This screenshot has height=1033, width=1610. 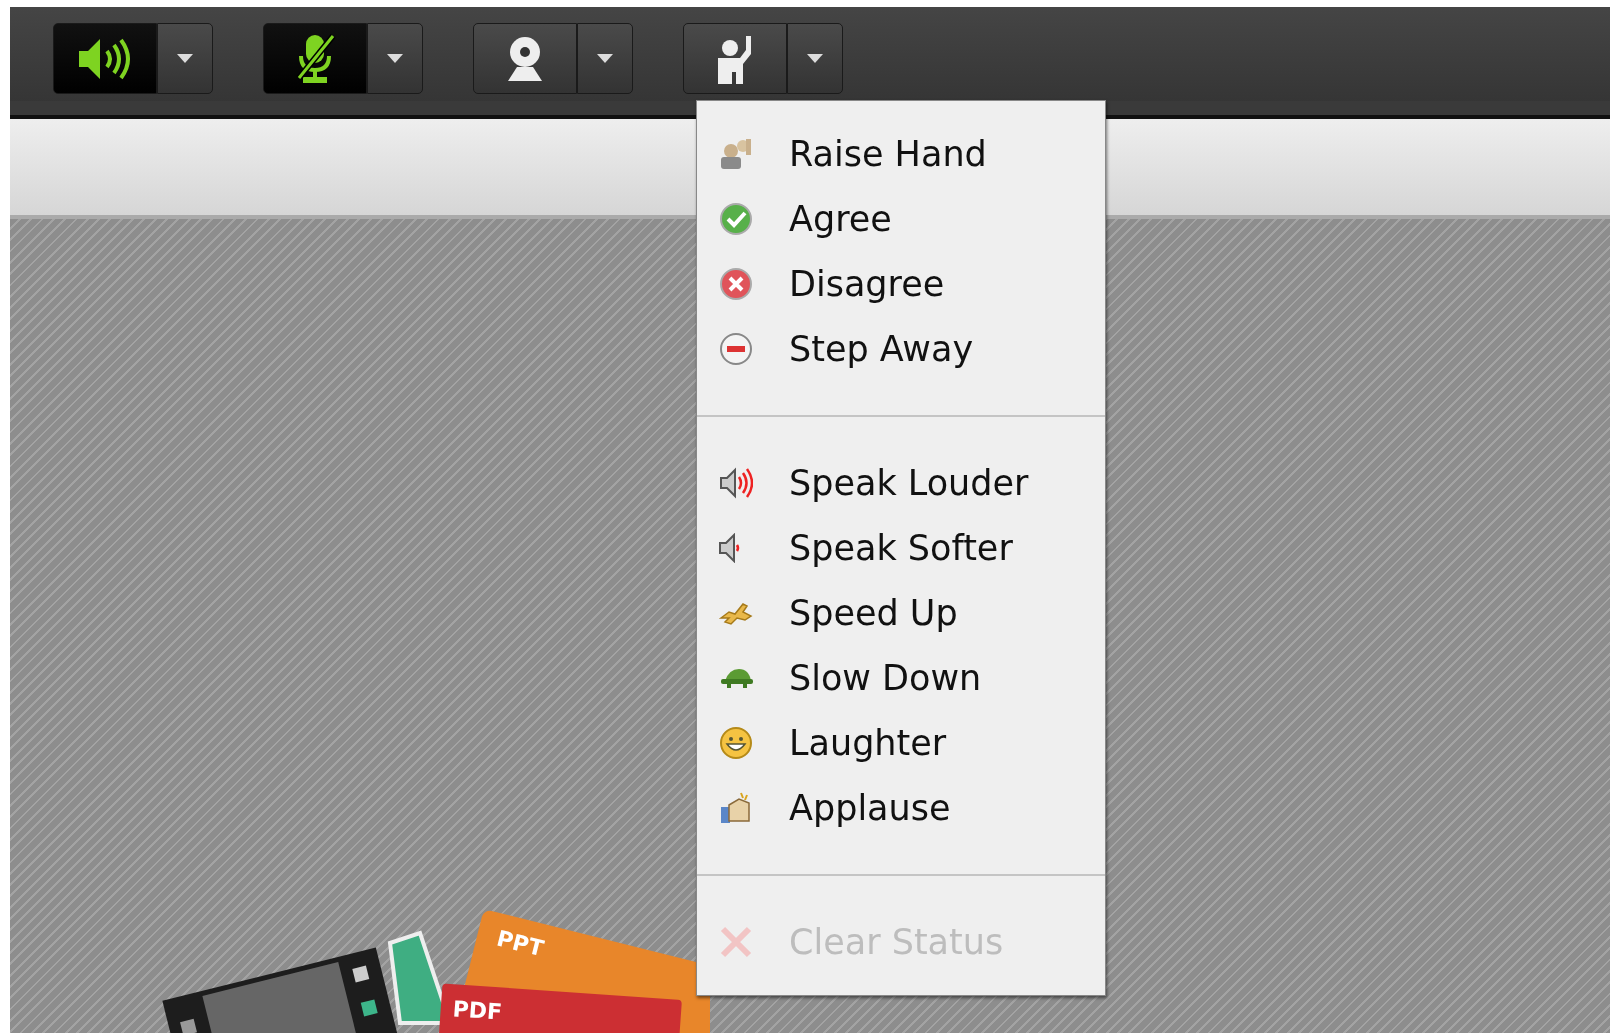 What do you see at coordinates (736, 482) in the screenshot?
I see `loud-speaker-icon` at bounding box center [736, 482].